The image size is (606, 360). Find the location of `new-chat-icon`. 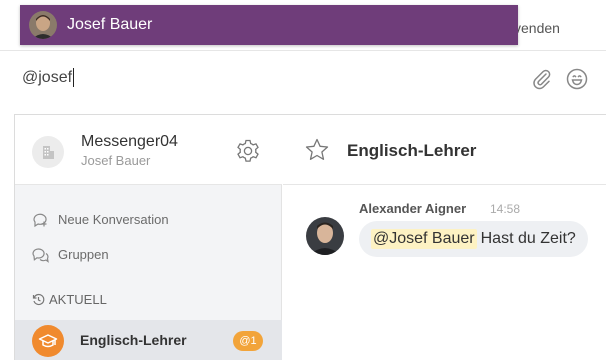

new-chat-icon is located at coordinates (40, 219).